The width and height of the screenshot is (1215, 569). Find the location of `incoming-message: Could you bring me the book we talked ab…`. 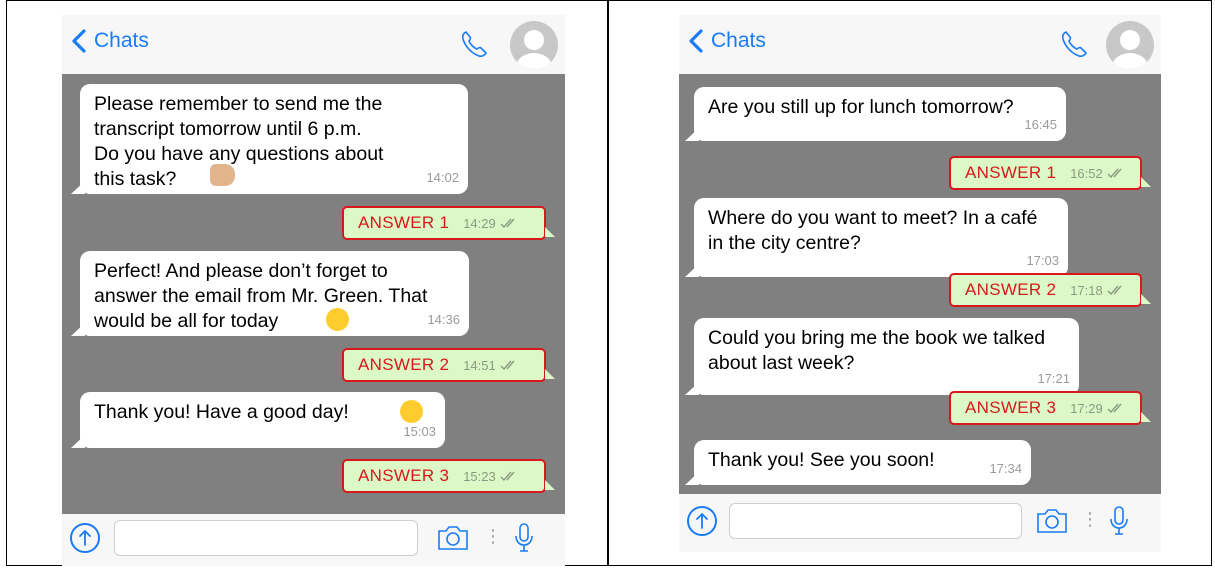

incoming-message: Could you bring me the book we talked ab… is located at coordinates (882, 356).